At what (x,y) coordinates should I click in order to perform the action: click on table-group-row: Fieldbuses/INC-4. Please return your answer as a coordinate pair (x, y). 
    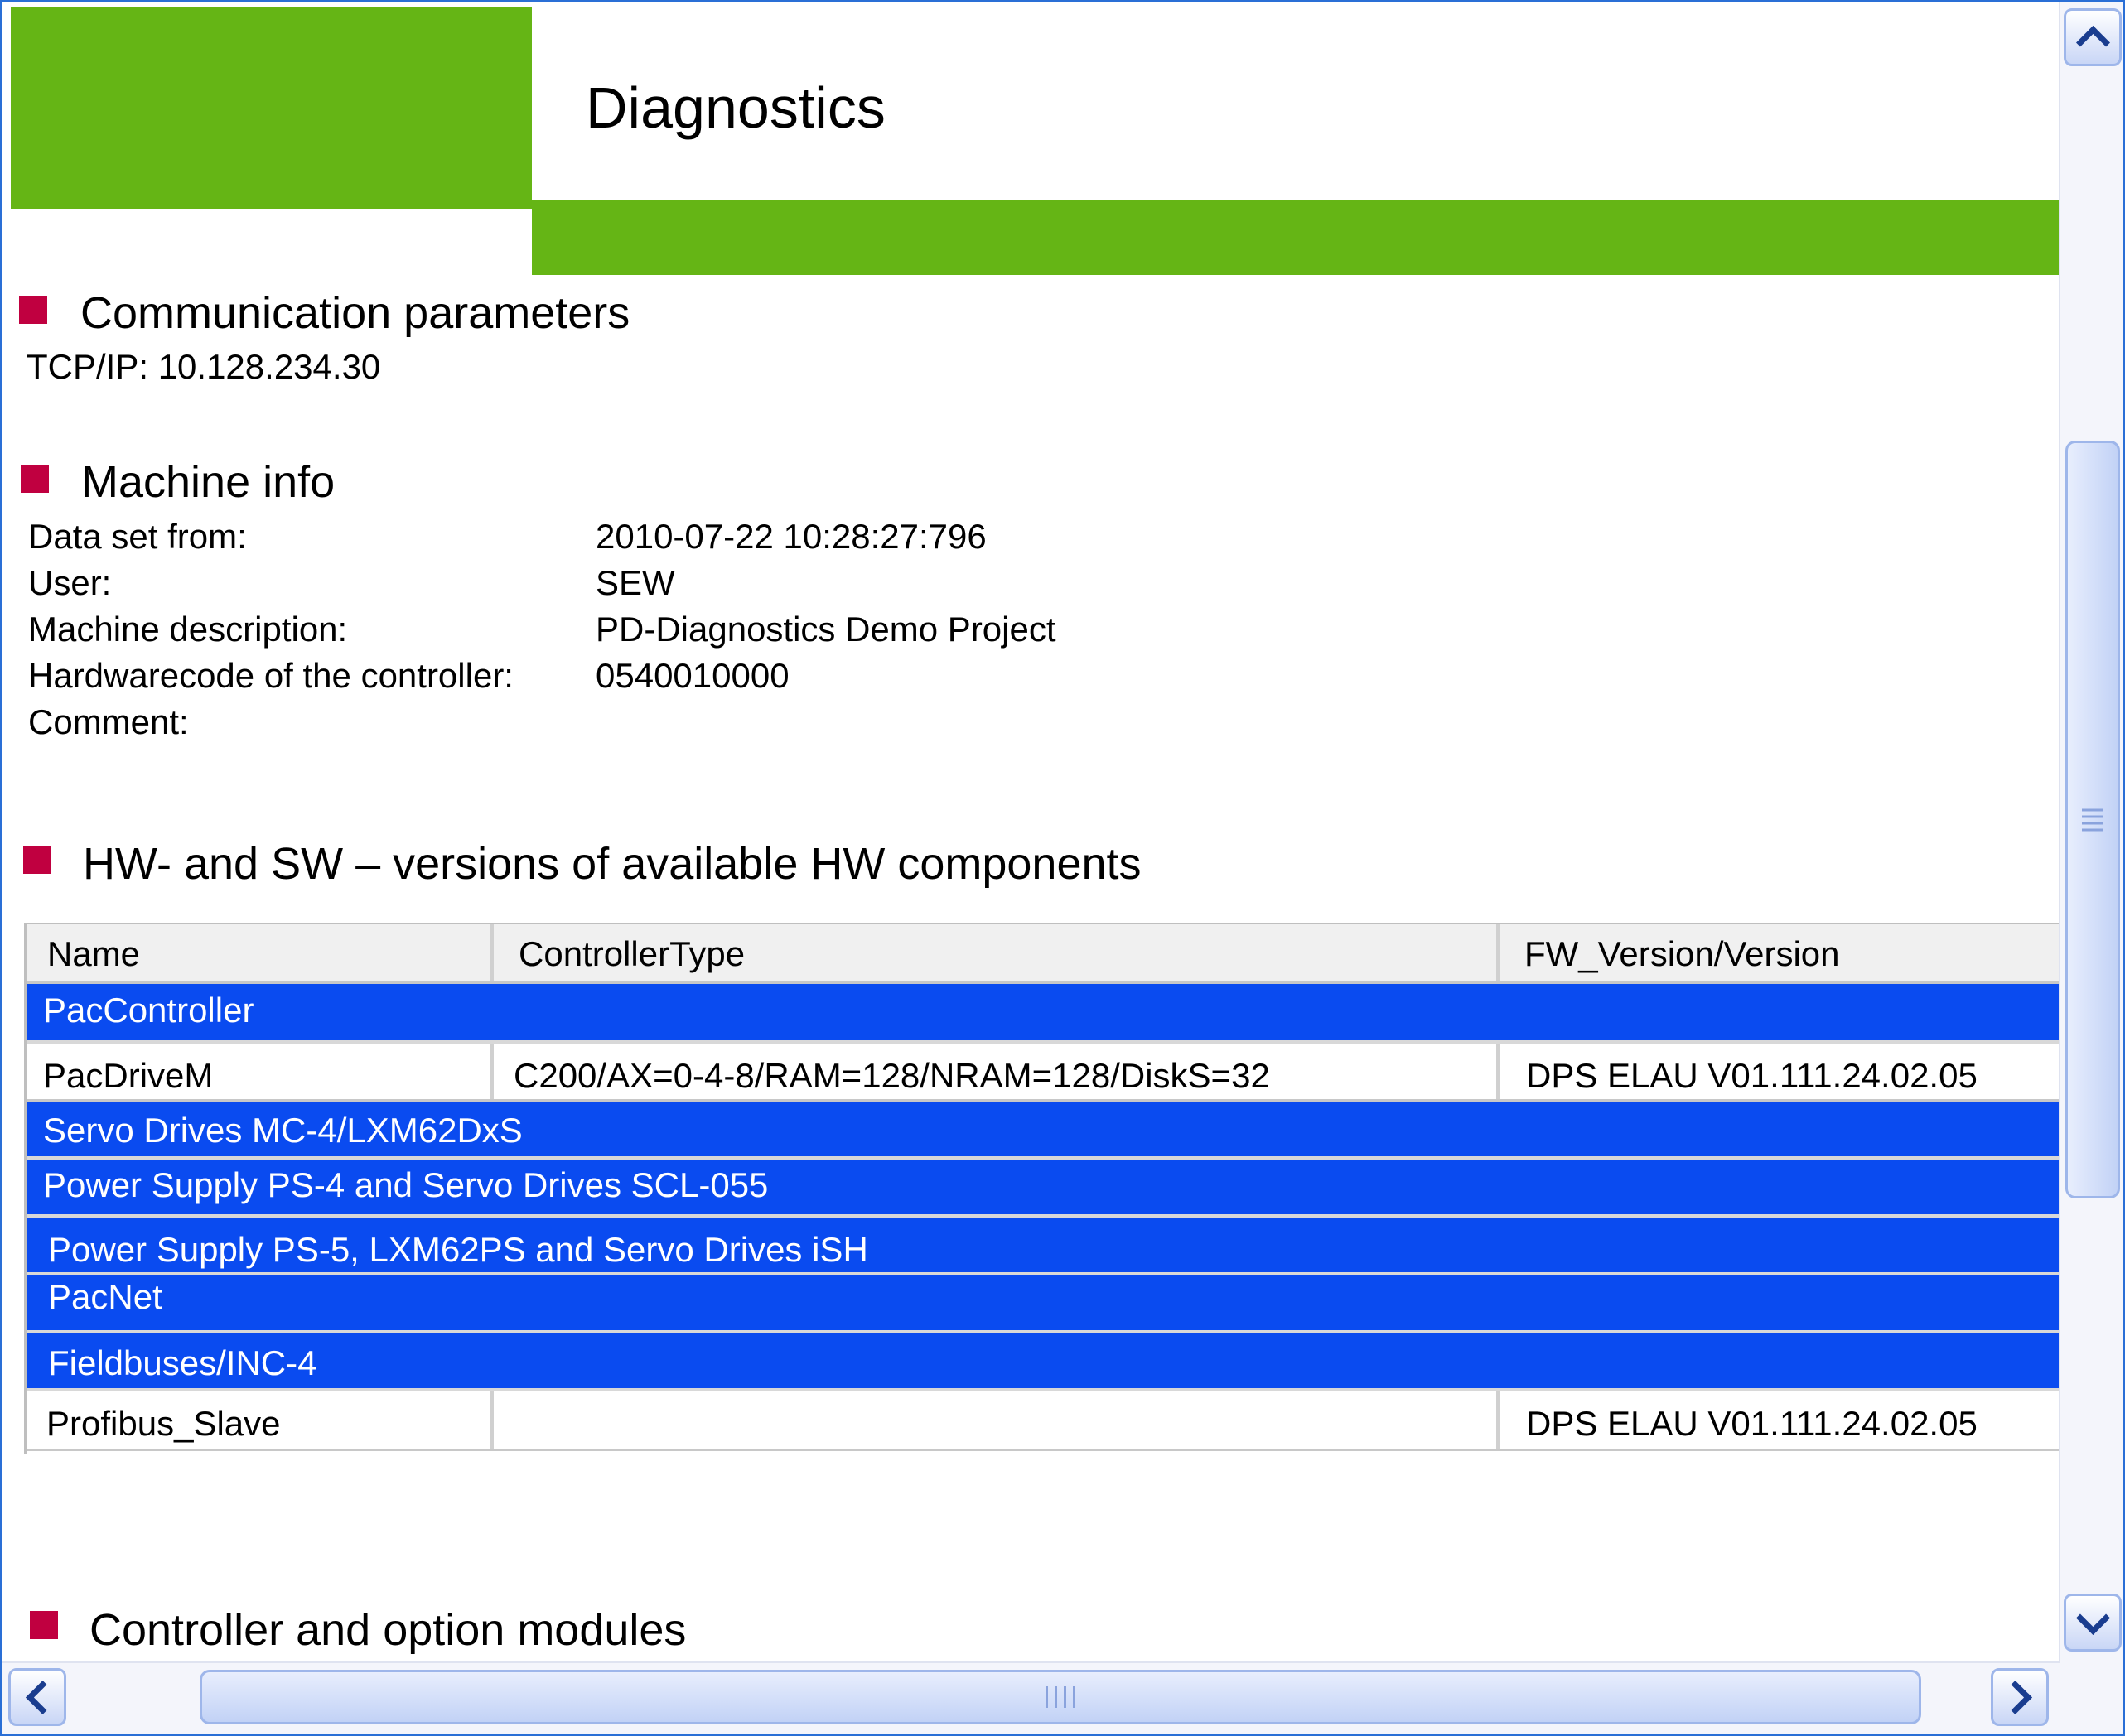
    Looking at the image, I should click on (1044, 1362).